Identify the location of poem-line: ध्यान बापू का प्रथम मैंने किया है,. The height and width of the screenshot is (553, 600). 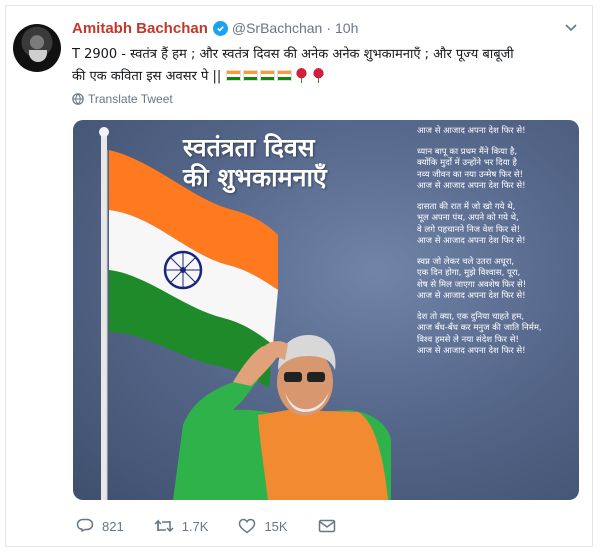
(467, 151).